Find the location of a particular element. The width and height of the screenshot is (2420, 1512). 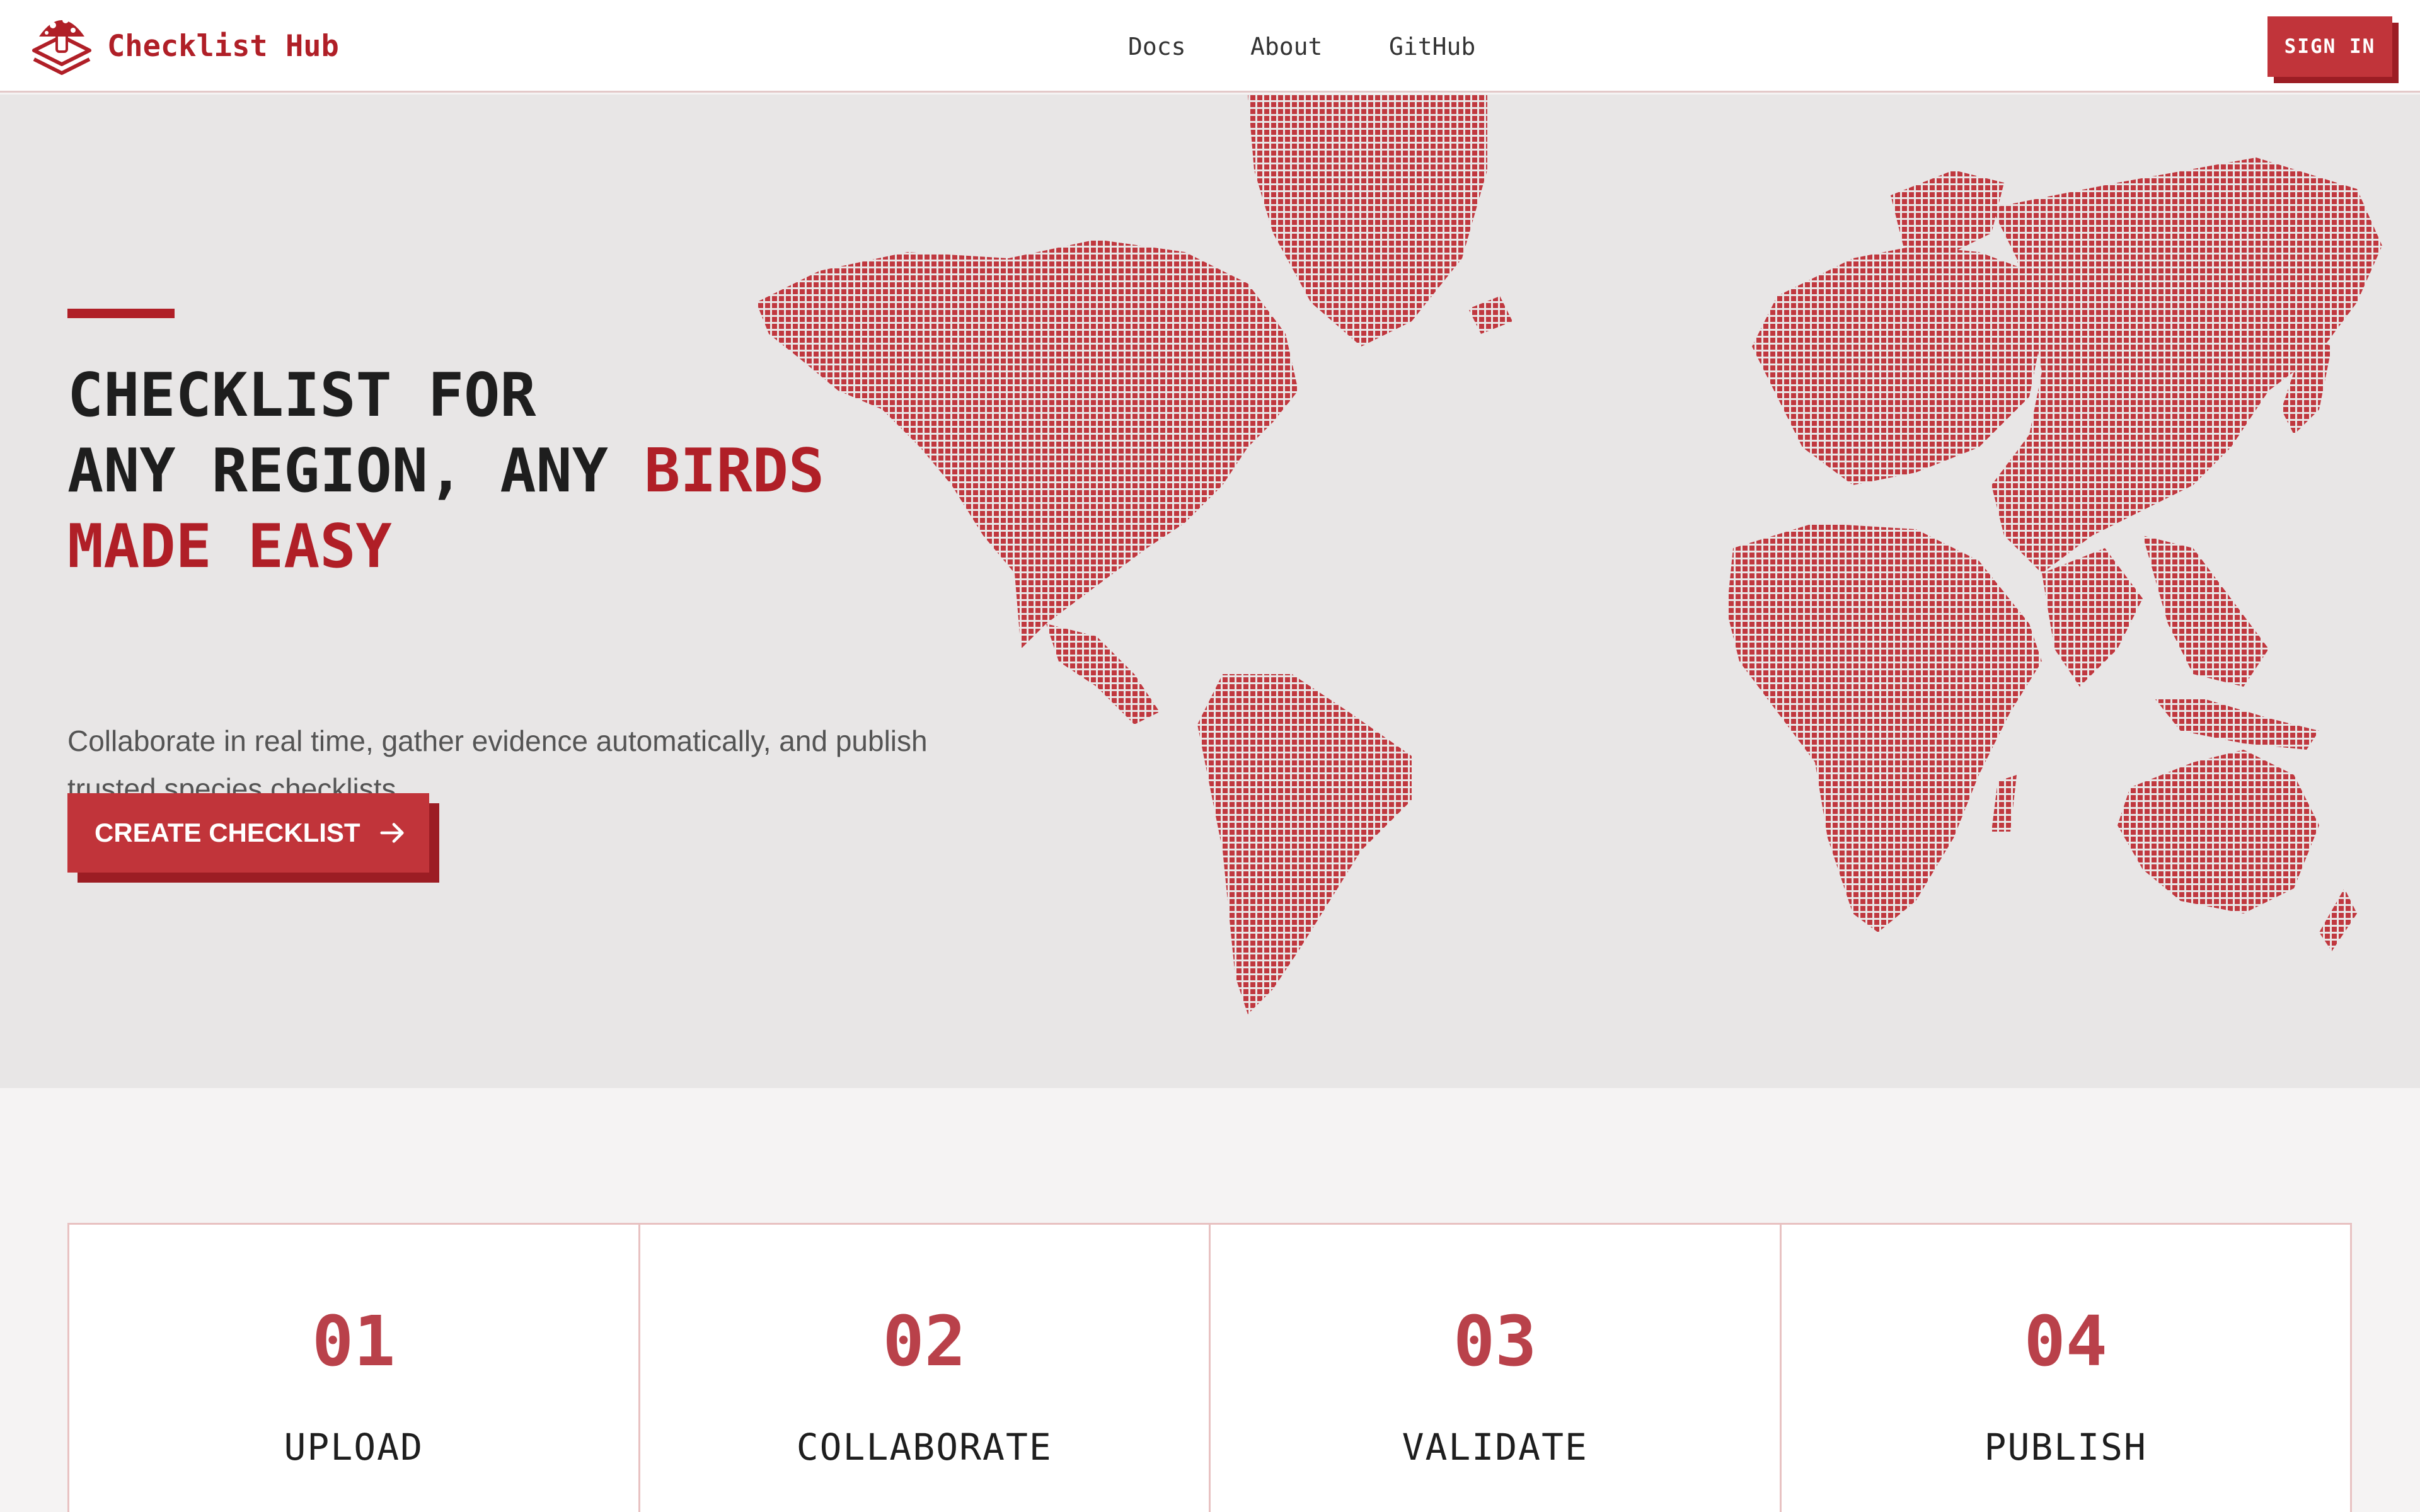

create-checklist-button: CREATE CHECKLIST is located at coordinates (248, 833).